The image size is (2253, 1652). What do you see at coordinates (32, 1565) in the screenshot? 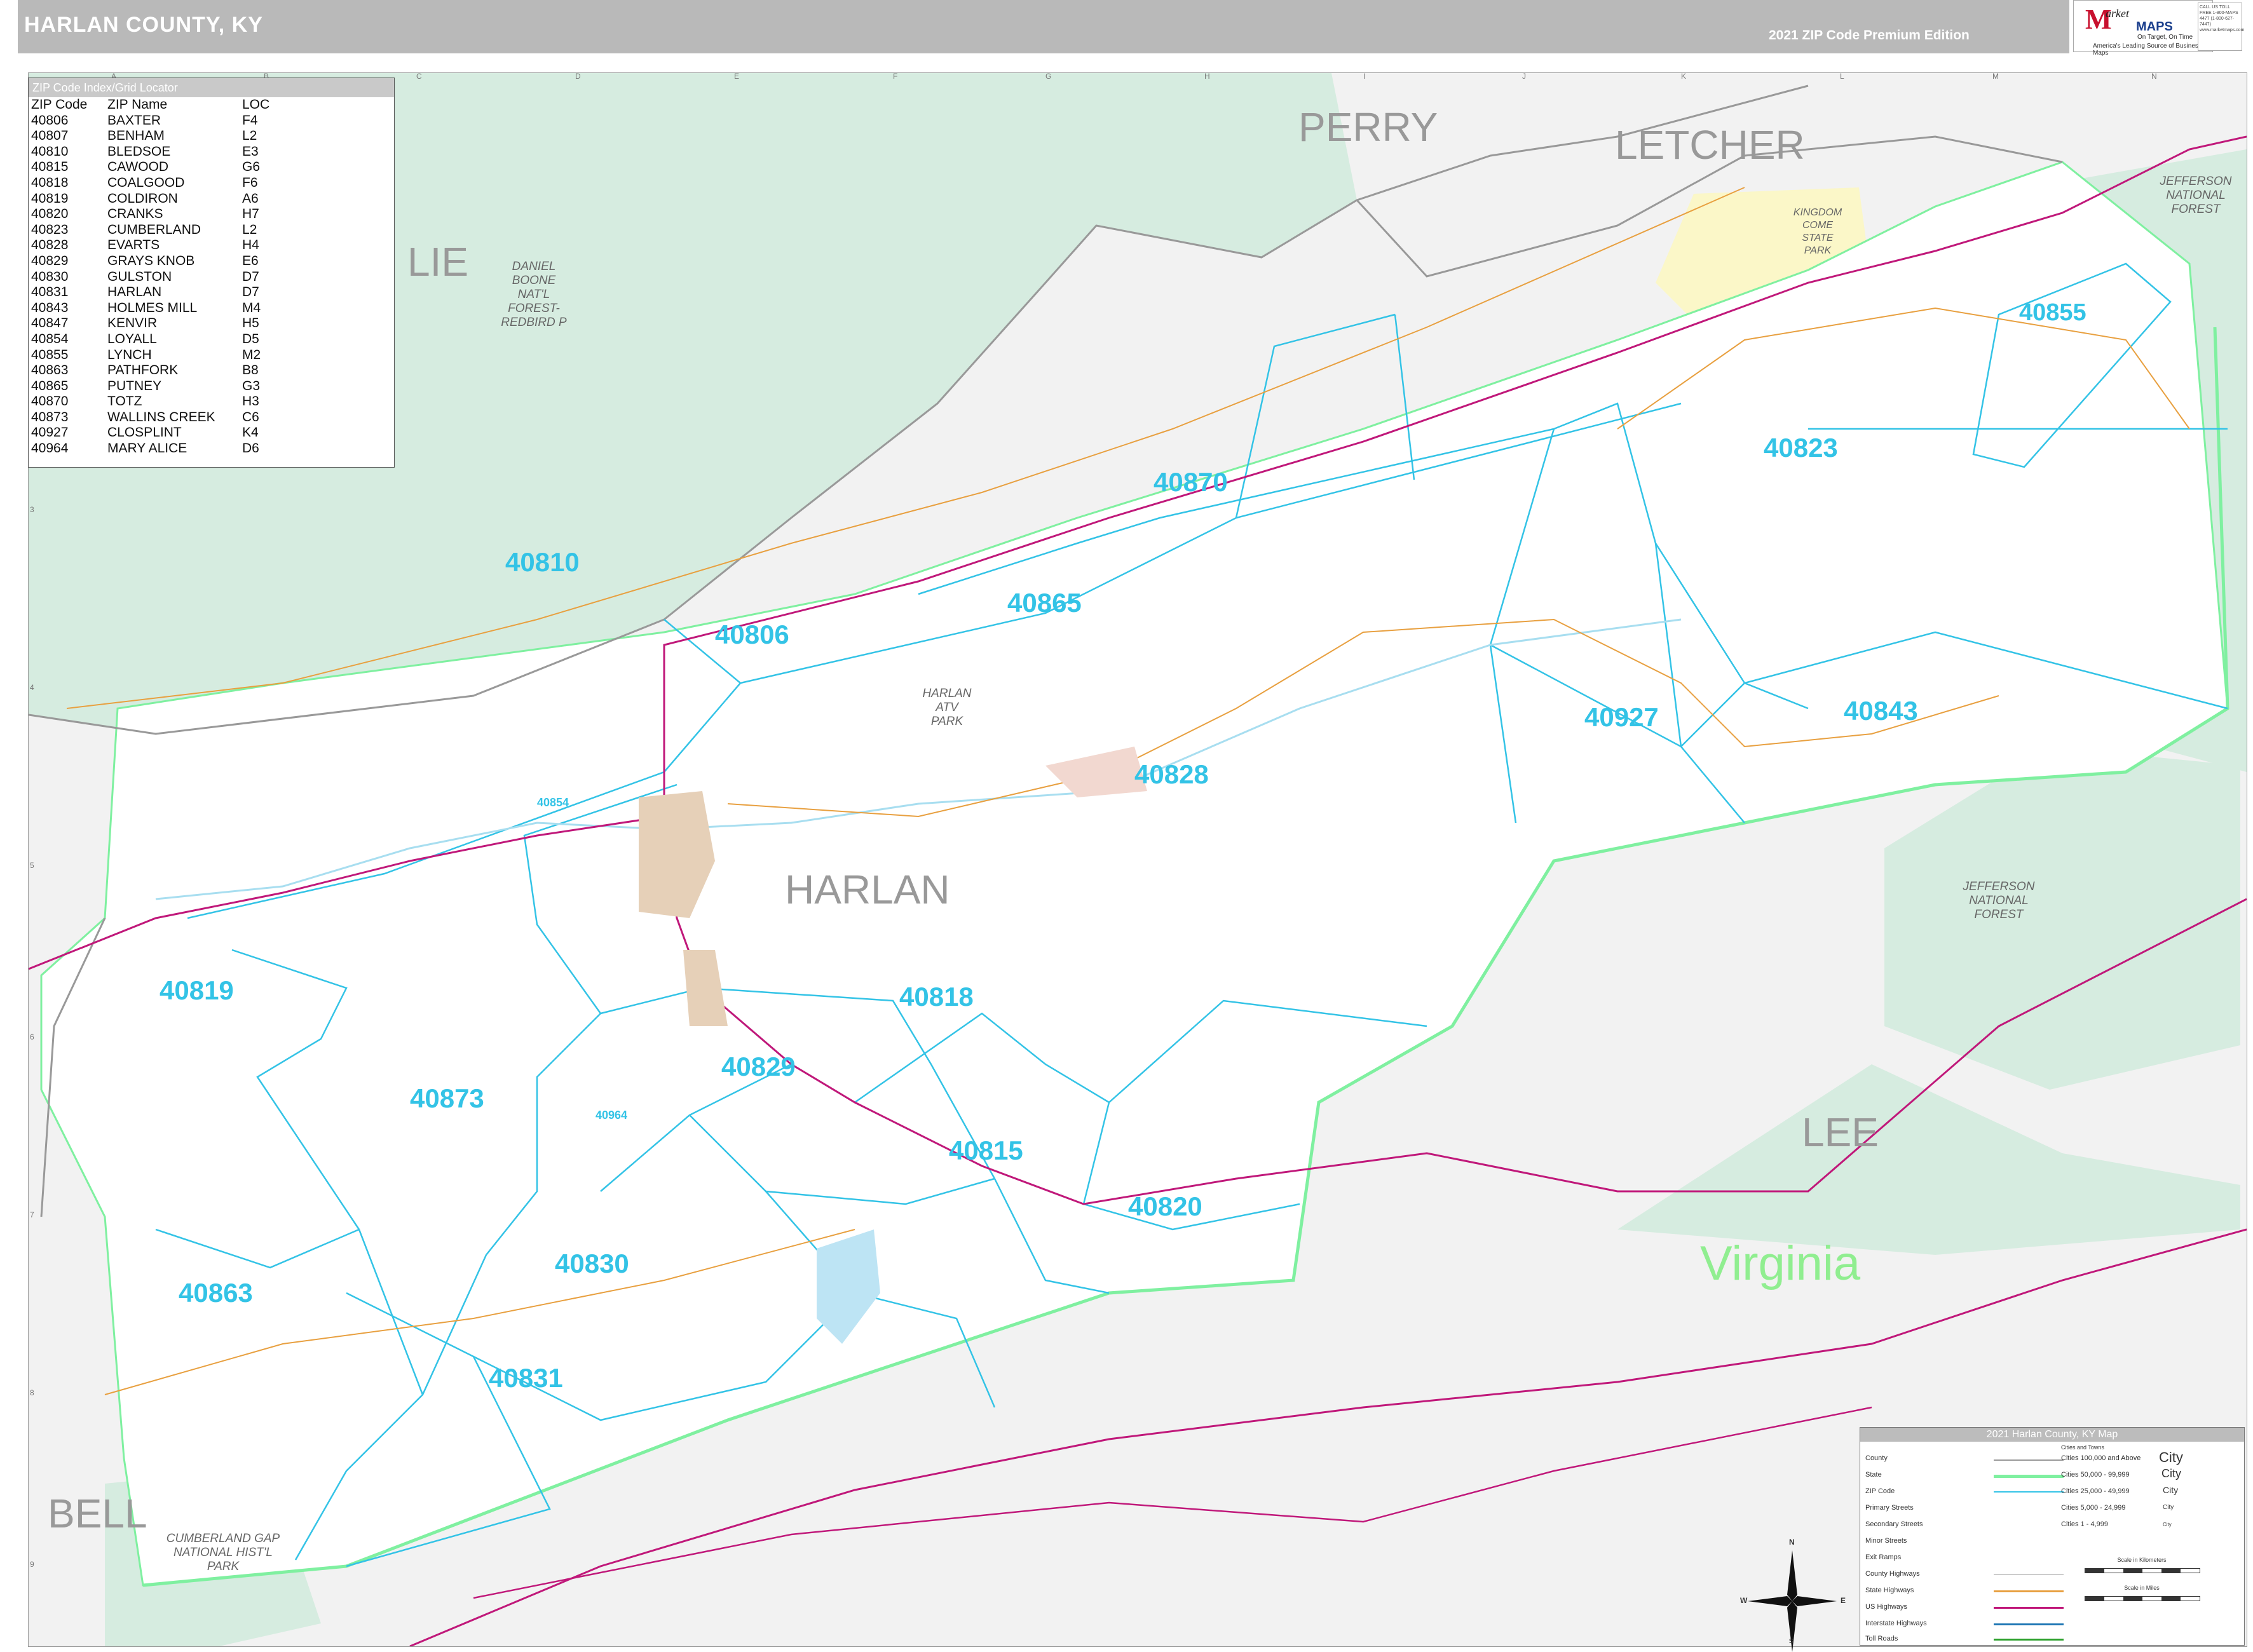
I see `grid-row-9: 9` at bounding box center [32, 1565].